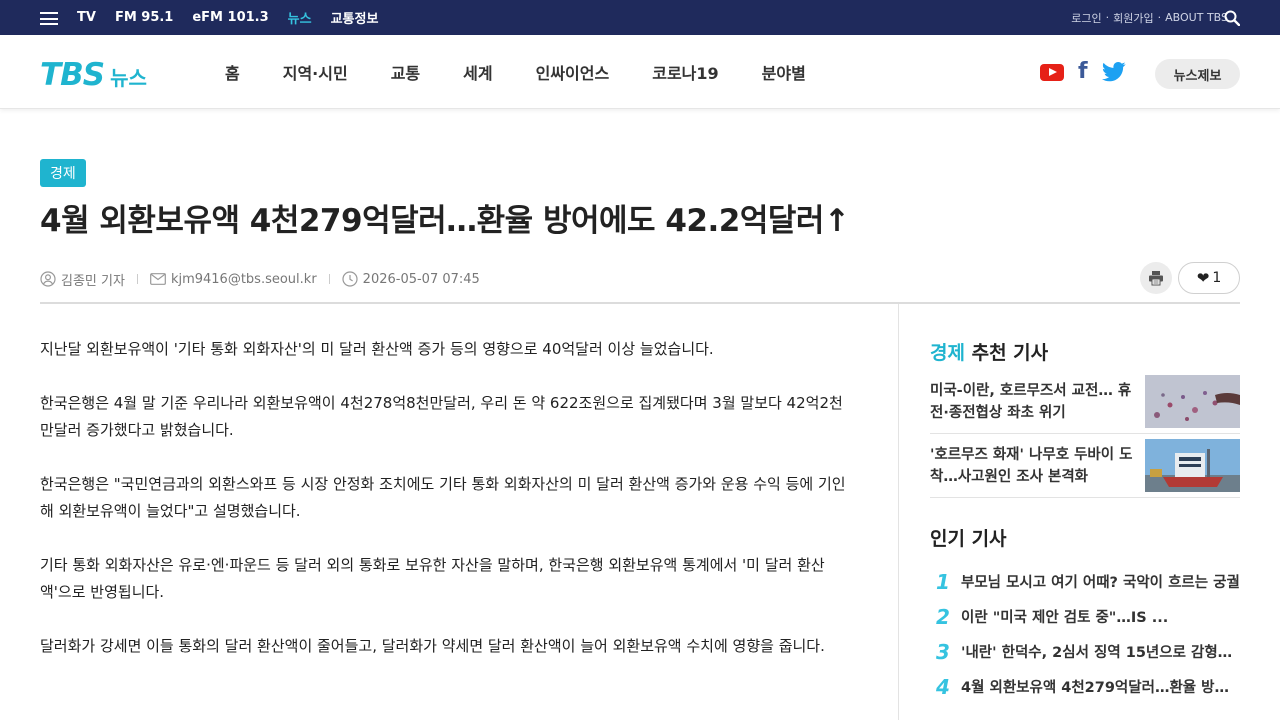 The image size is (1280, 720). Describe the element at coordinates (898, 512) in the screenshot. I see `column-divider` at that location.